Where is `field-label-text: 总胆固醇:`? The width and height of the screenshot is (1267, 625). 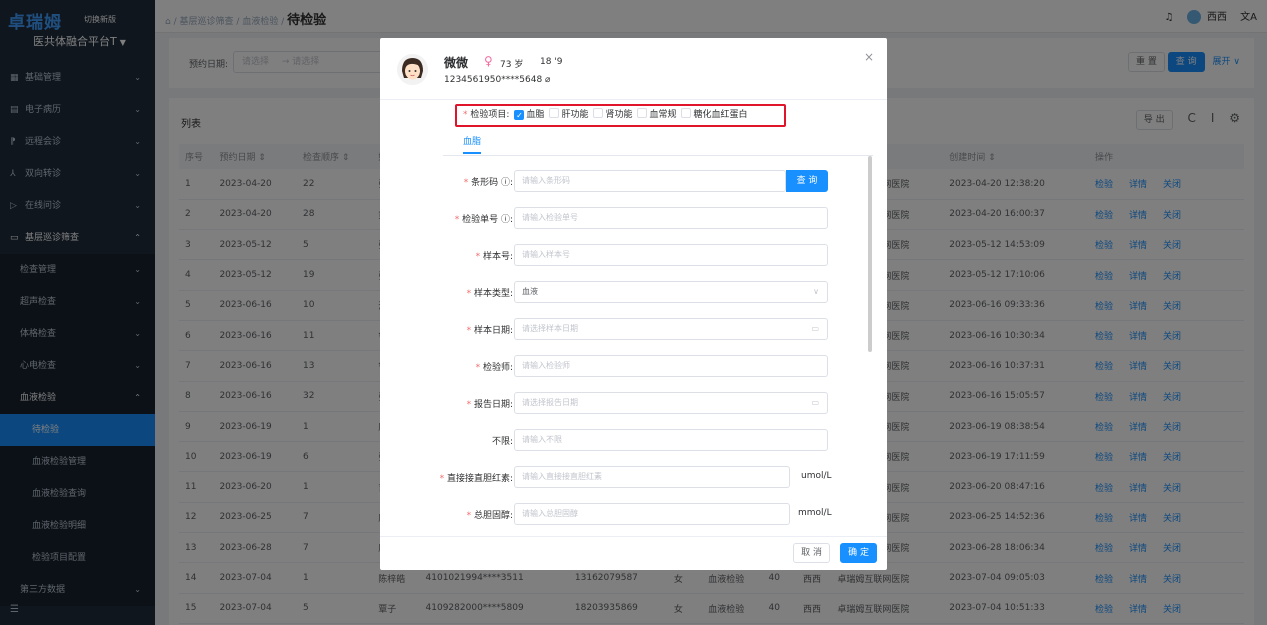 field-label-text: 总胆固醇: is located at coordinates (493, 516).